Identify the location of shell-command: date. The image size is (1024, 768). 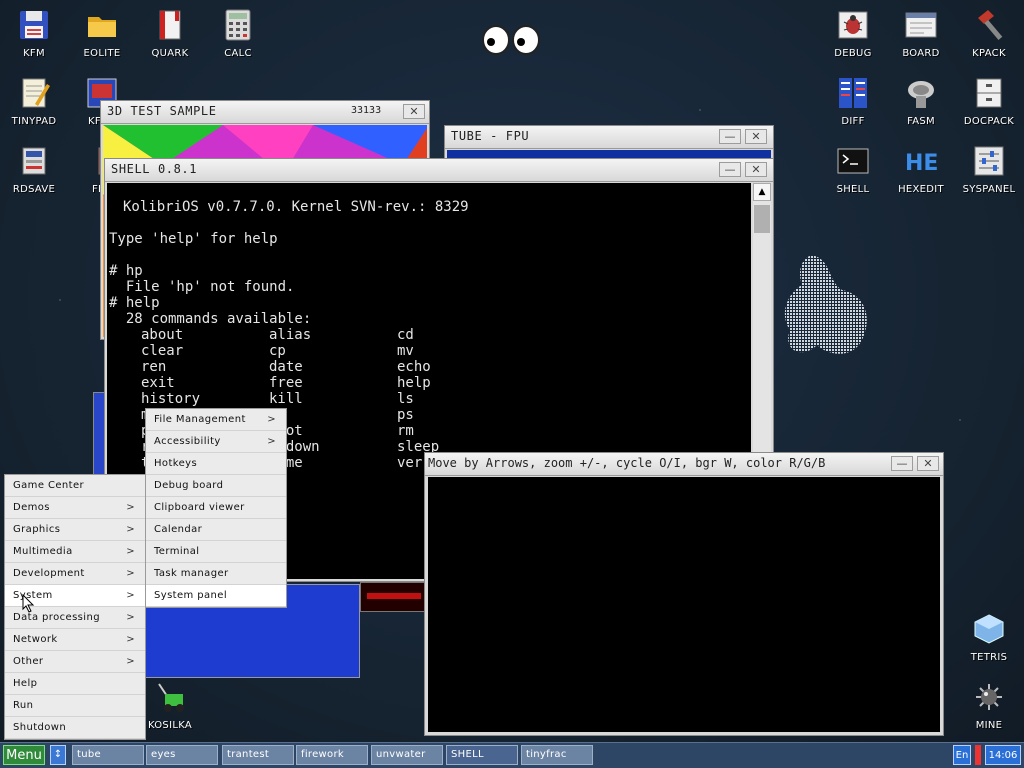
(286, 367).